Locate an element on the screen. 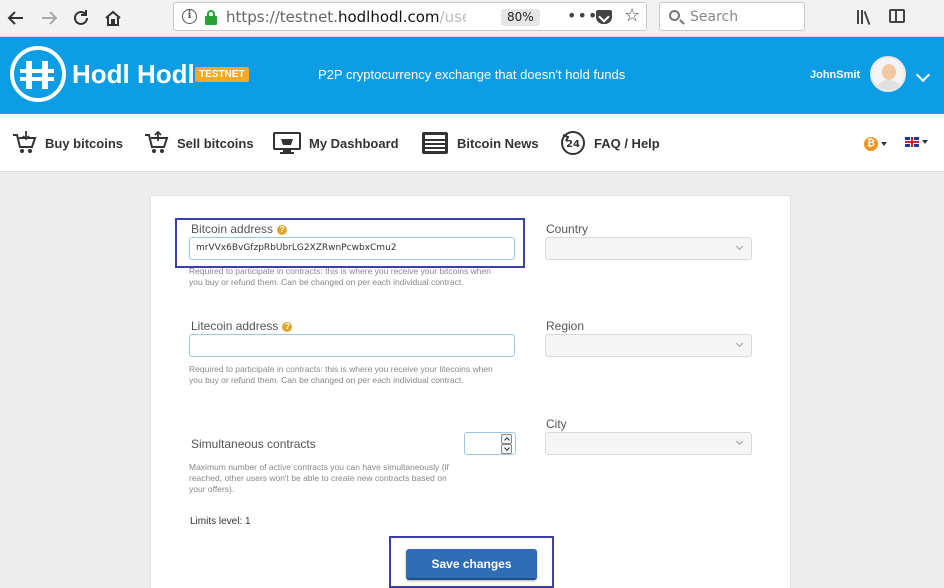 This screenshot has width=944, height=588. region-label: Region is located at coordinates (565, 326).